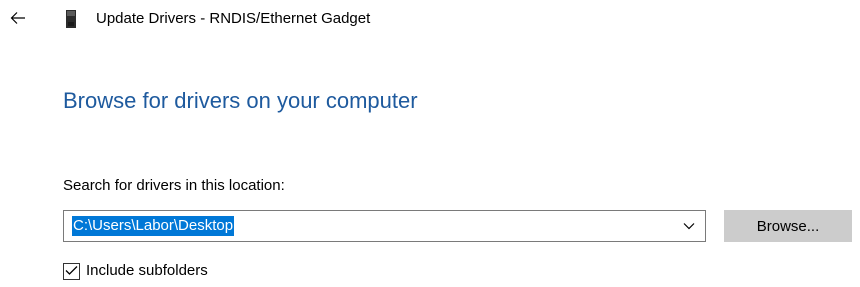  I want to click on back-button, so click(18, 20).